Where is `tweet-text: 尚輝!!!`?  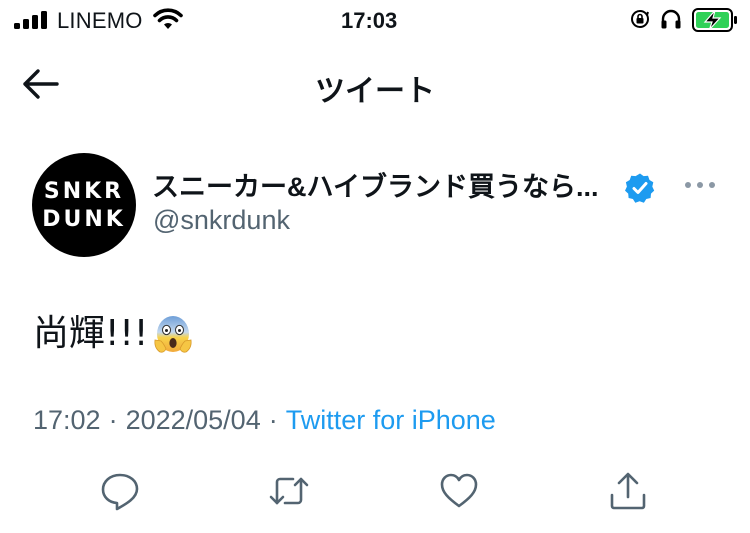 tweet-text: 尚輝!!! is located at coordinates (113, 330).